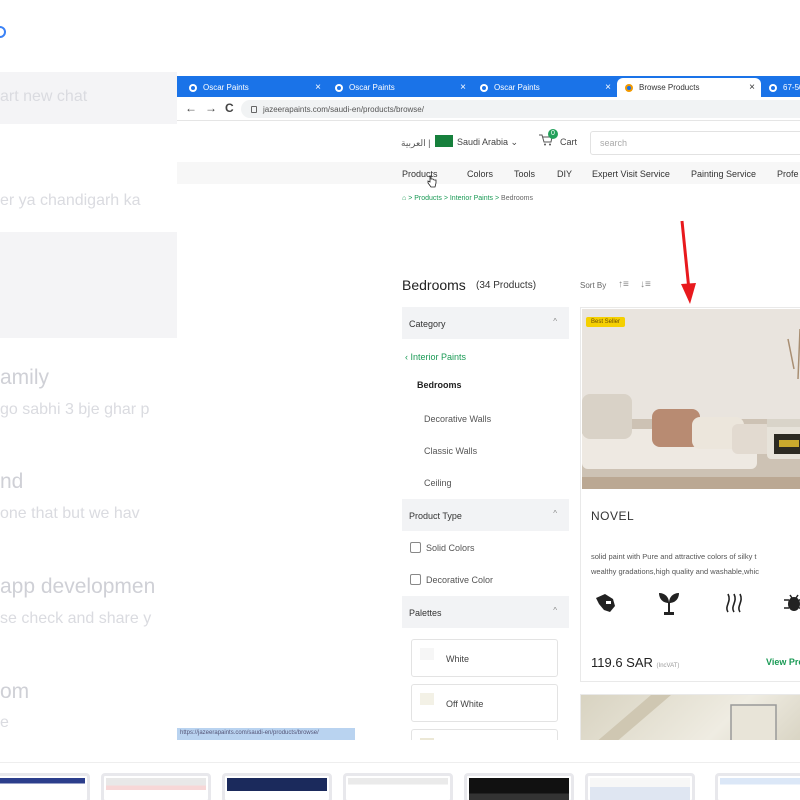  What do you see at coordinates (439, 385) in the screenshot?
I see `category-bedrooms: Bedrooms` at bounding box center [439, 385].